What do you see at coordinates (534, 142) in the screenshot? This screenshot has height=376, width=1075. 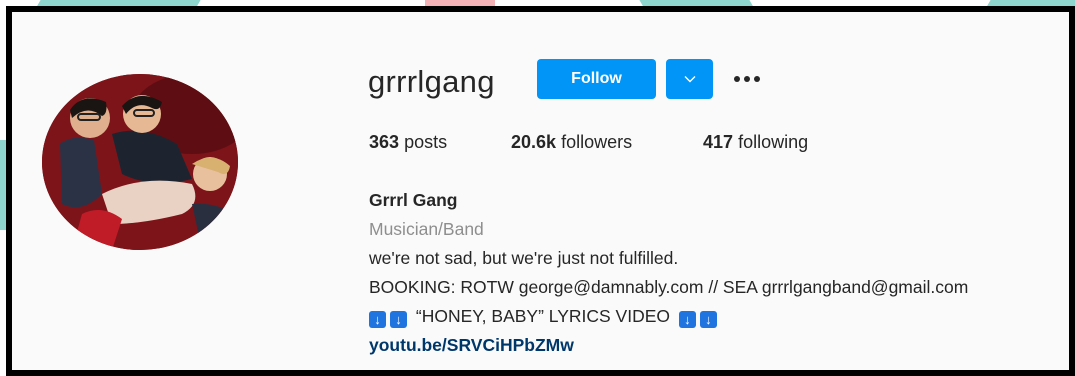 I see `followers-count: 20.6k` at bounding box center [534, 142].